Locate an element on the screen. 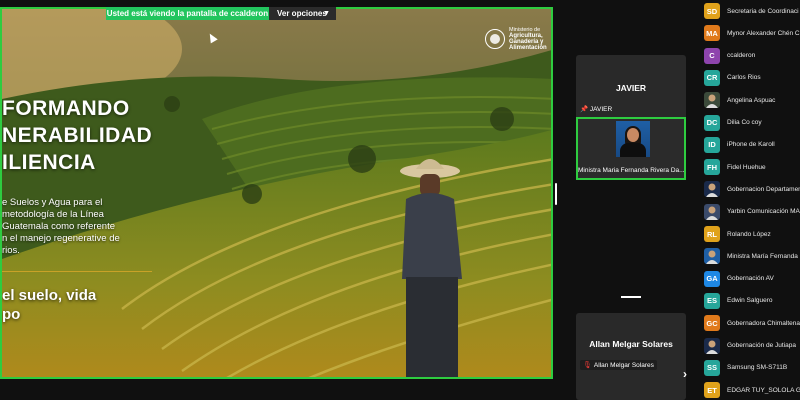 Image resolution: width=800 pixels, height=400 pixels. avatar: ES is located at coordinates (712, 300).